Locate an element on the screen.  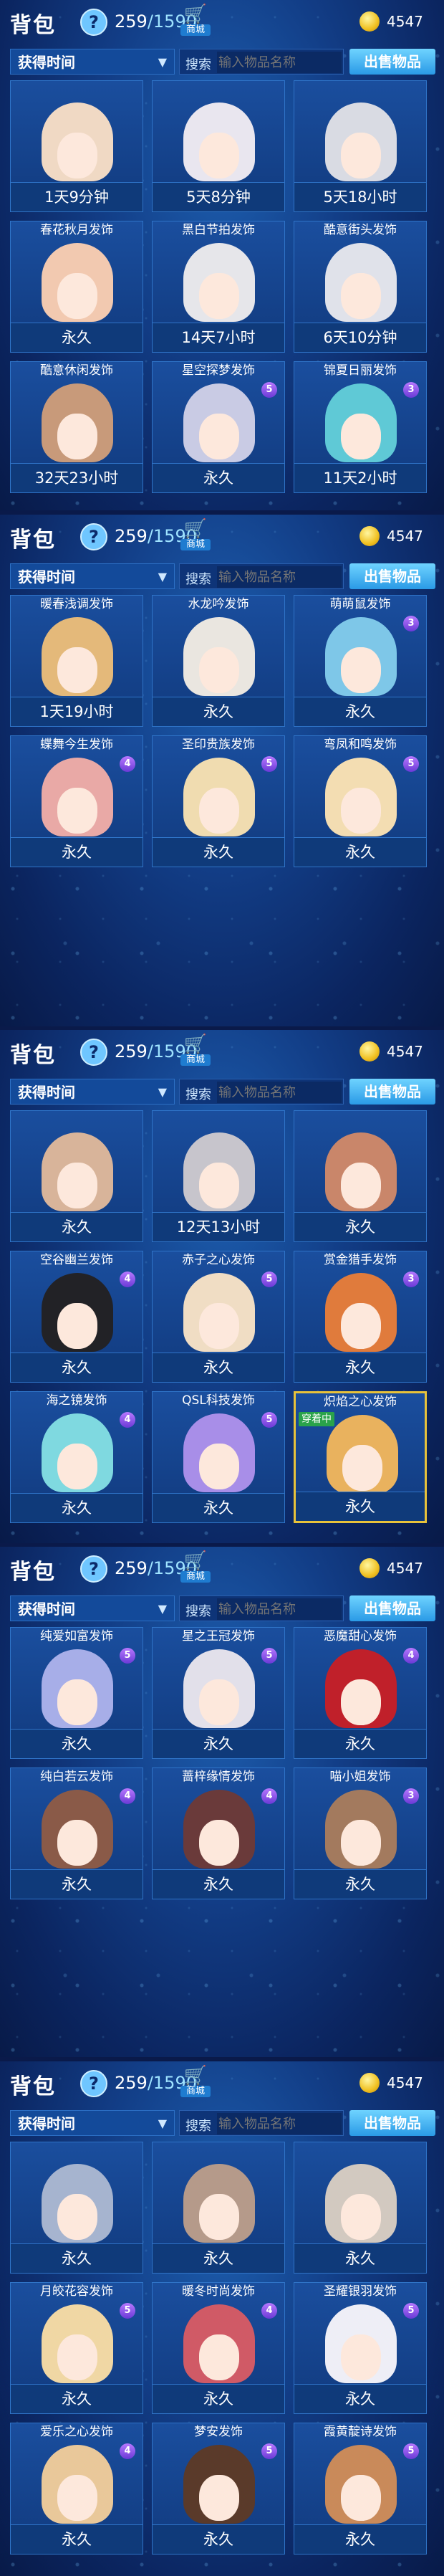
item-card: 酷意休闲发饰 32天23小时 is located at coordinates (76, 427).